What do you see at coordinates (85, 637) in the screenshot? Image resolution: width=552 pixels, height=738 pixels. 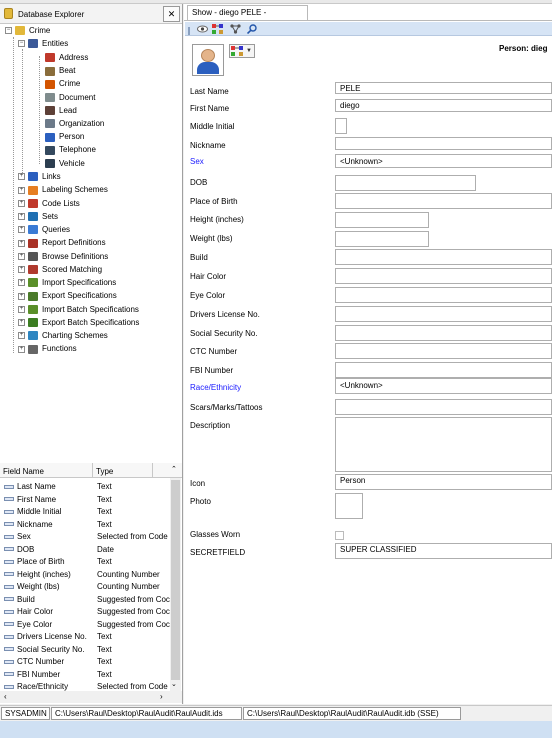 I see `table-row: Drivers License No. Text` at bounding box center [85, 637].